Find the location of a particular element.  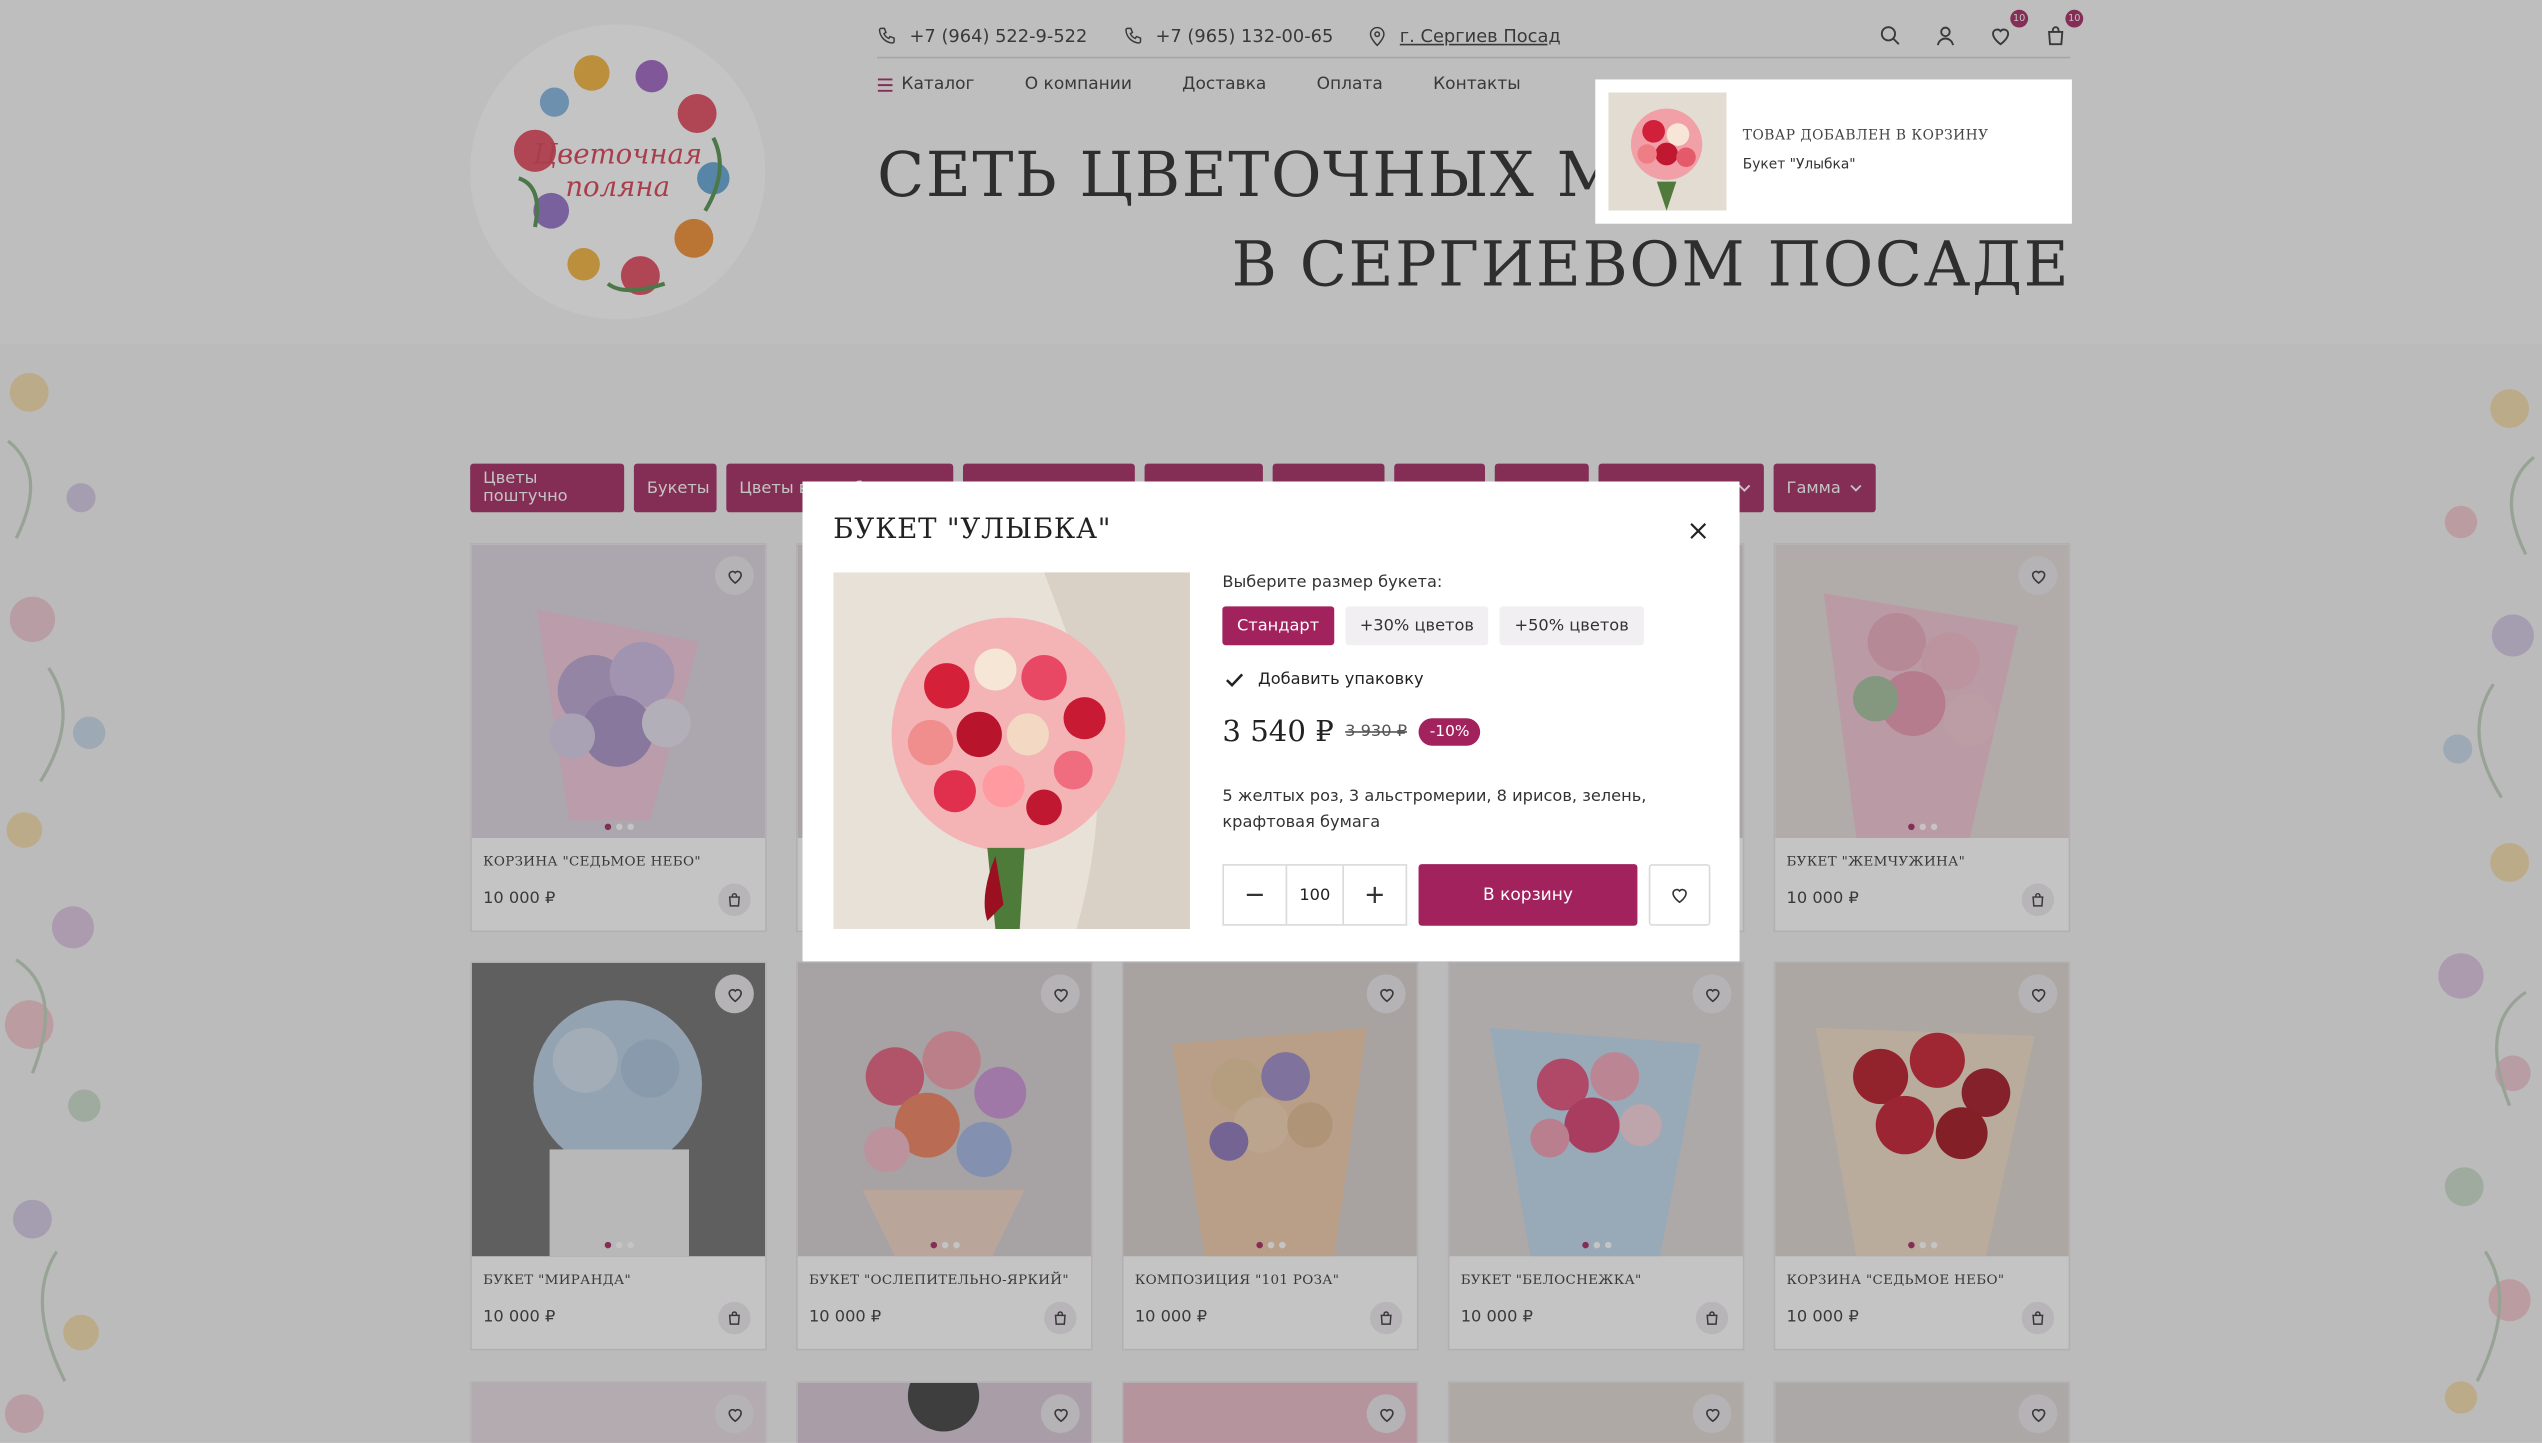

size-option-standard: Стандарт is located at coordinates (1278, 626).